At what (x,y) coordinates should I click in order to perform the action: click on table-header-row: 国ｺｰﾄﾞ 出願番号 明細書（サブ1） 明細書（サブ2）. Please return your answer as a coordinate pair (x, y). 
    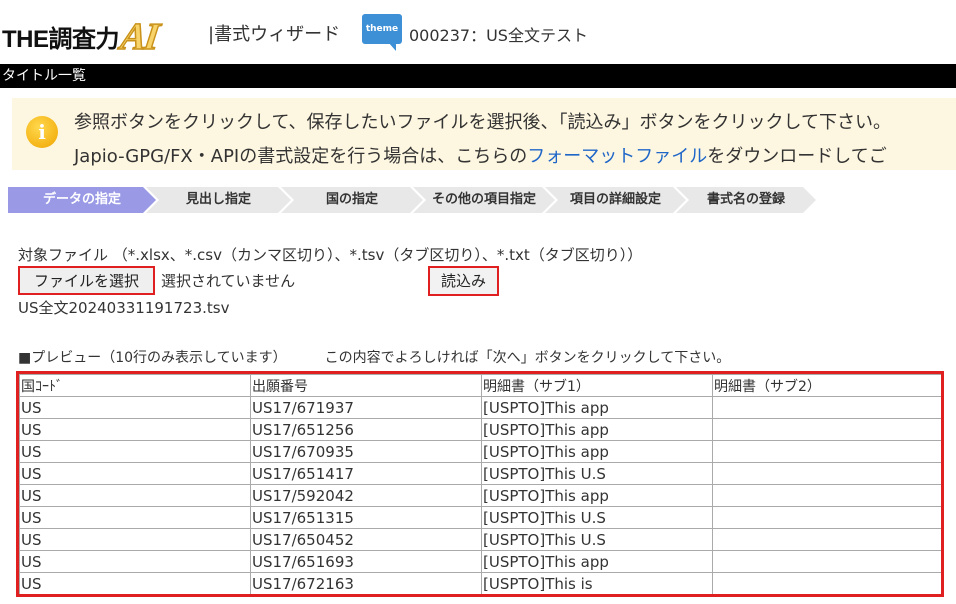
    Looking at the image, I should click on (480, 385).